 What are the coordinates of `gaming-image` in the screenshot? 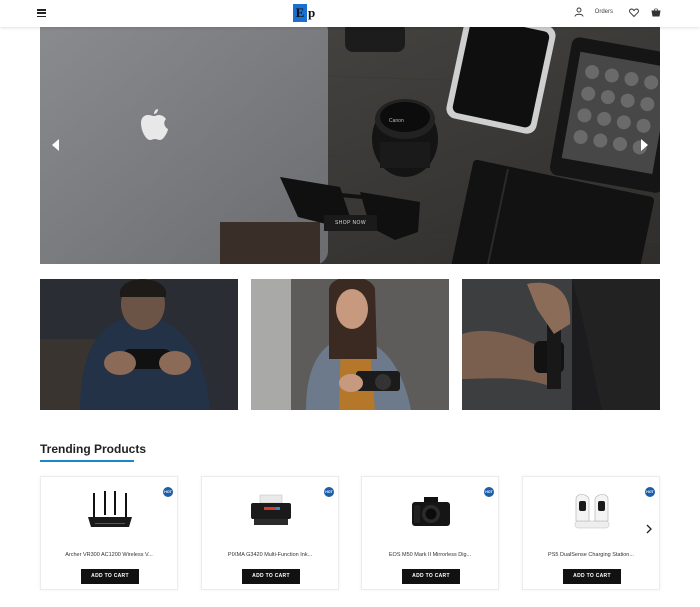 It's located at (139, 344).